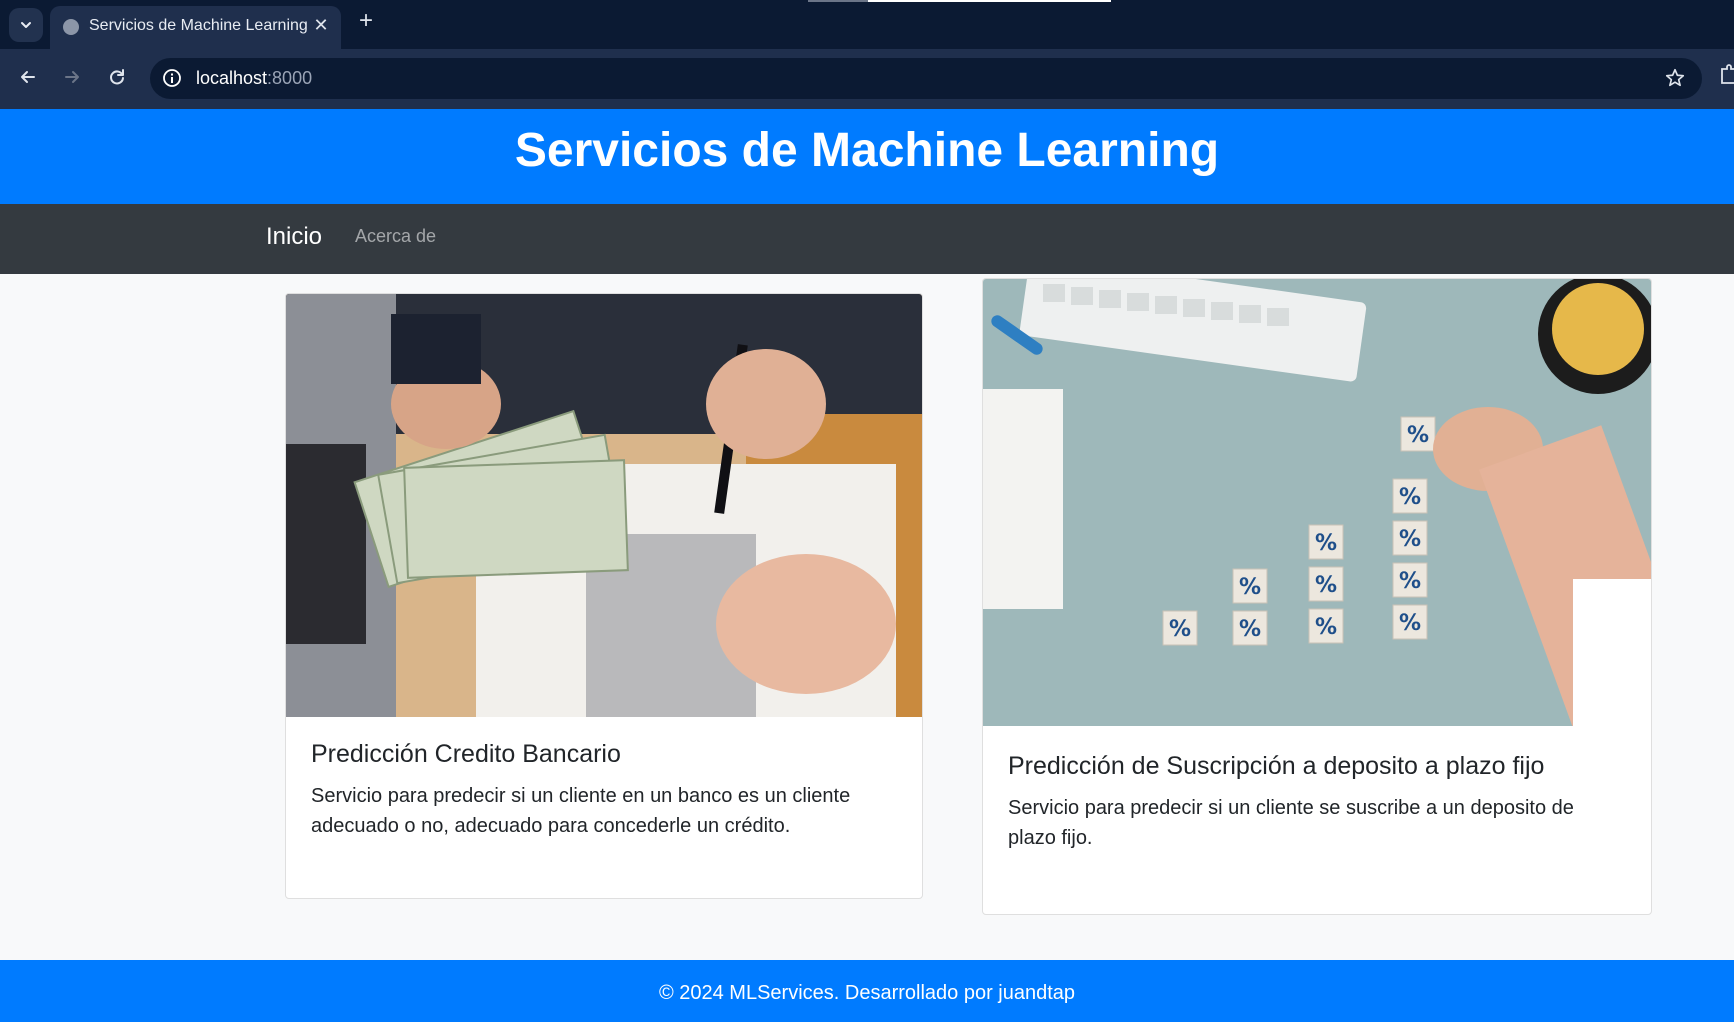 Image resolution: width=1734 pixels, height=1022 pixels. I want to click on bookmark-star-icon, so click(1675, 78).